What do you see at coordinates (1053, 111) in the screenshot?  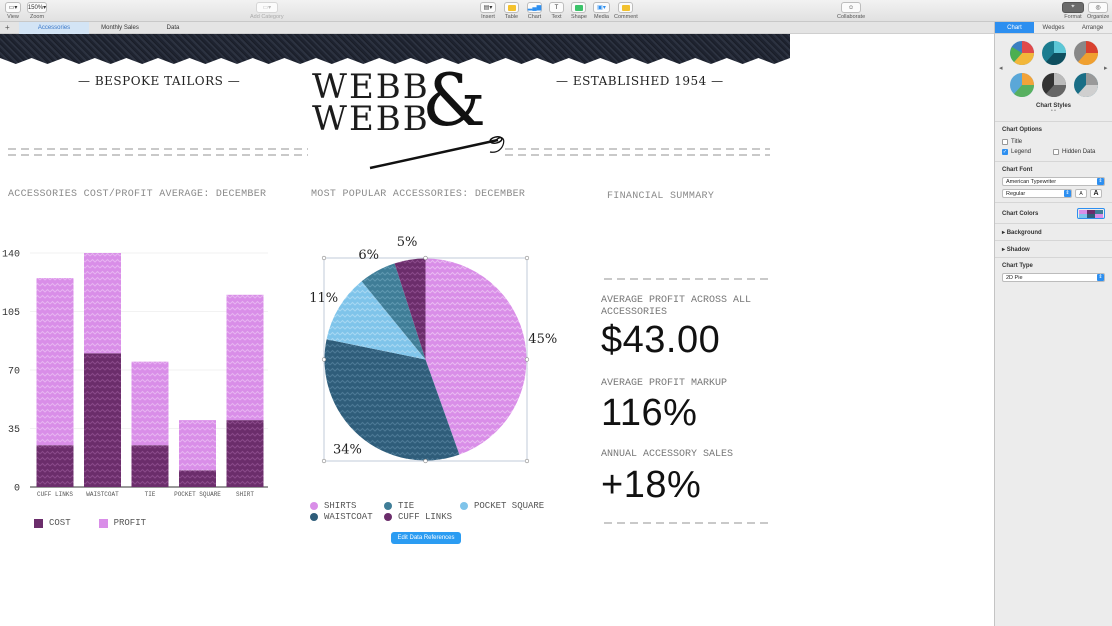 I see `styles-page-dots: • •` at bounding box center [1053, 111].